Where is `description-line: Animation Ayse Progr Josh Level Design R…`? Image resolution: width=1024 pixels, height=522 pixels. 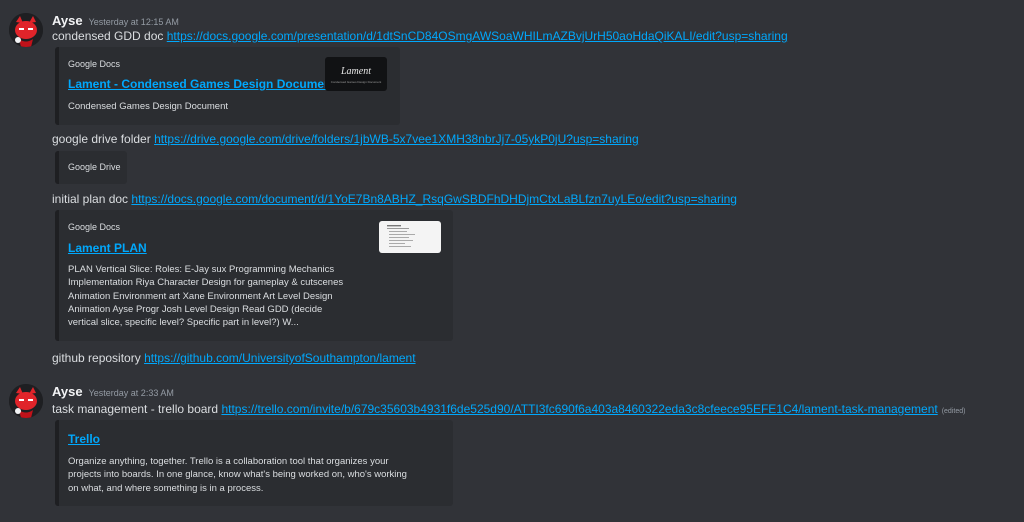
description-line: Animation Ayse Progr Josh Level Design R… is located at coordinates (195, 309).